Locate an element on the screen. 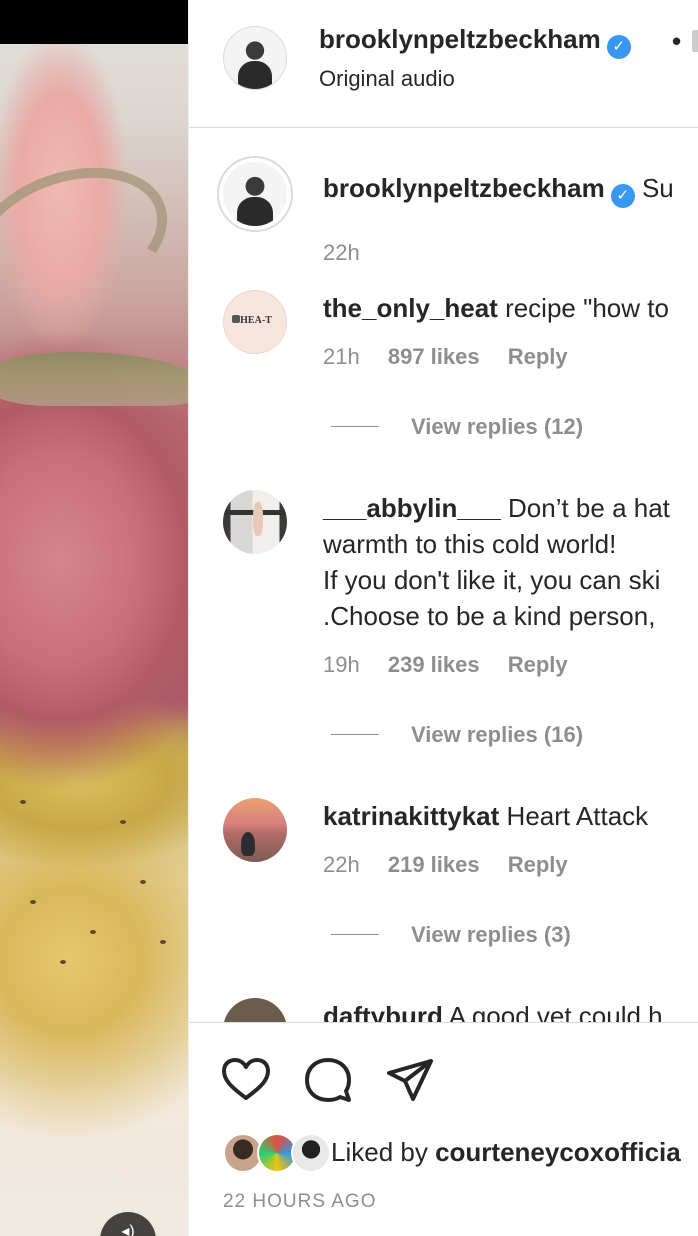 Image resolution: width=698 pixels, height=1236 pixels. comment-username: katrinakittykat is located at coordinates (411, 816).